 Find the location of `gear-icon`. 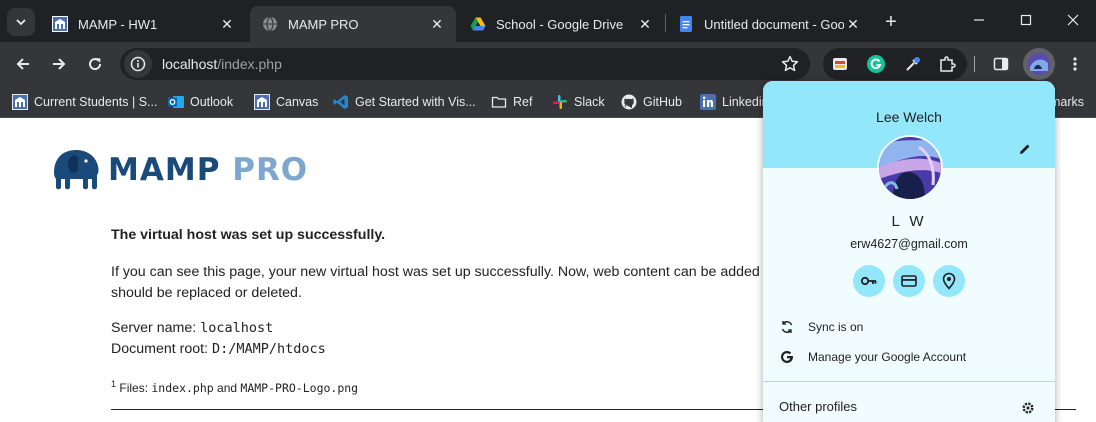

gear-icon is located at coordinates (1028, 408).